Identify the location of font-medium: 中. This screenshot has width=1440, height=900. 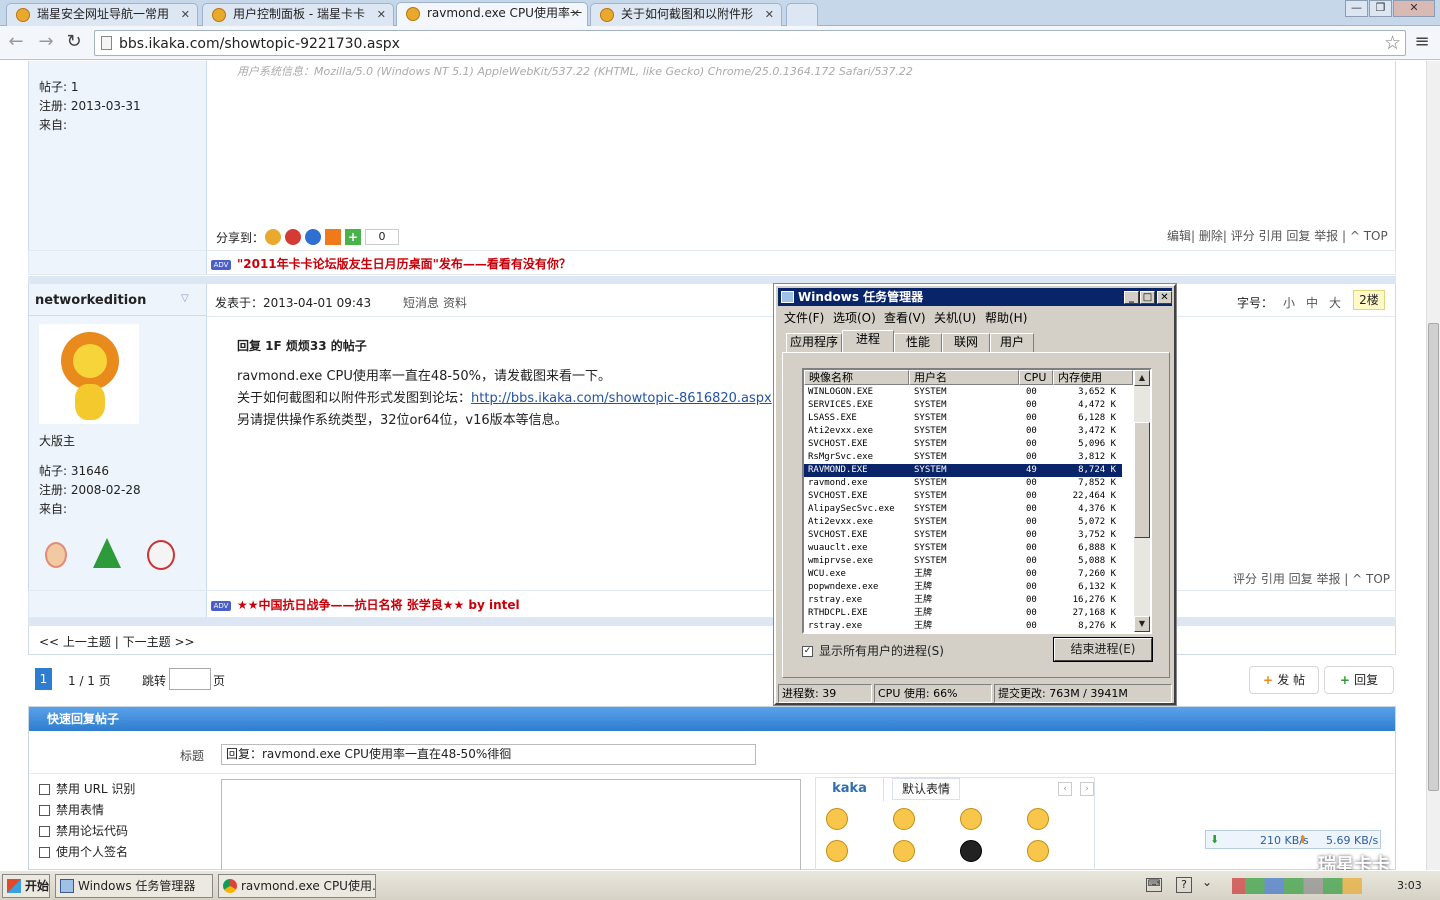
(1312, 302).